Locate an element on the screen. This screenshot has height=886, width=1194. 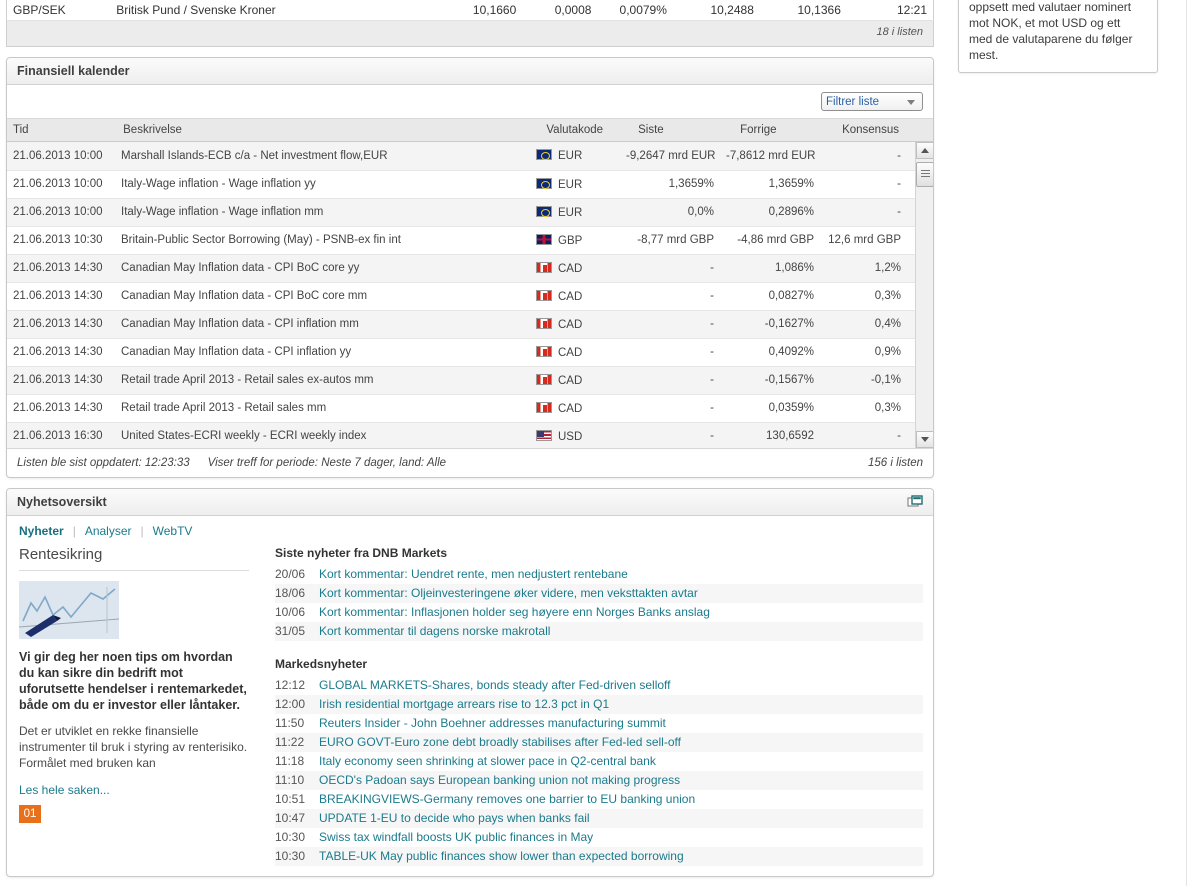
news-panel-header: Nyhetsoversikt is located at coordinates (470, 502).